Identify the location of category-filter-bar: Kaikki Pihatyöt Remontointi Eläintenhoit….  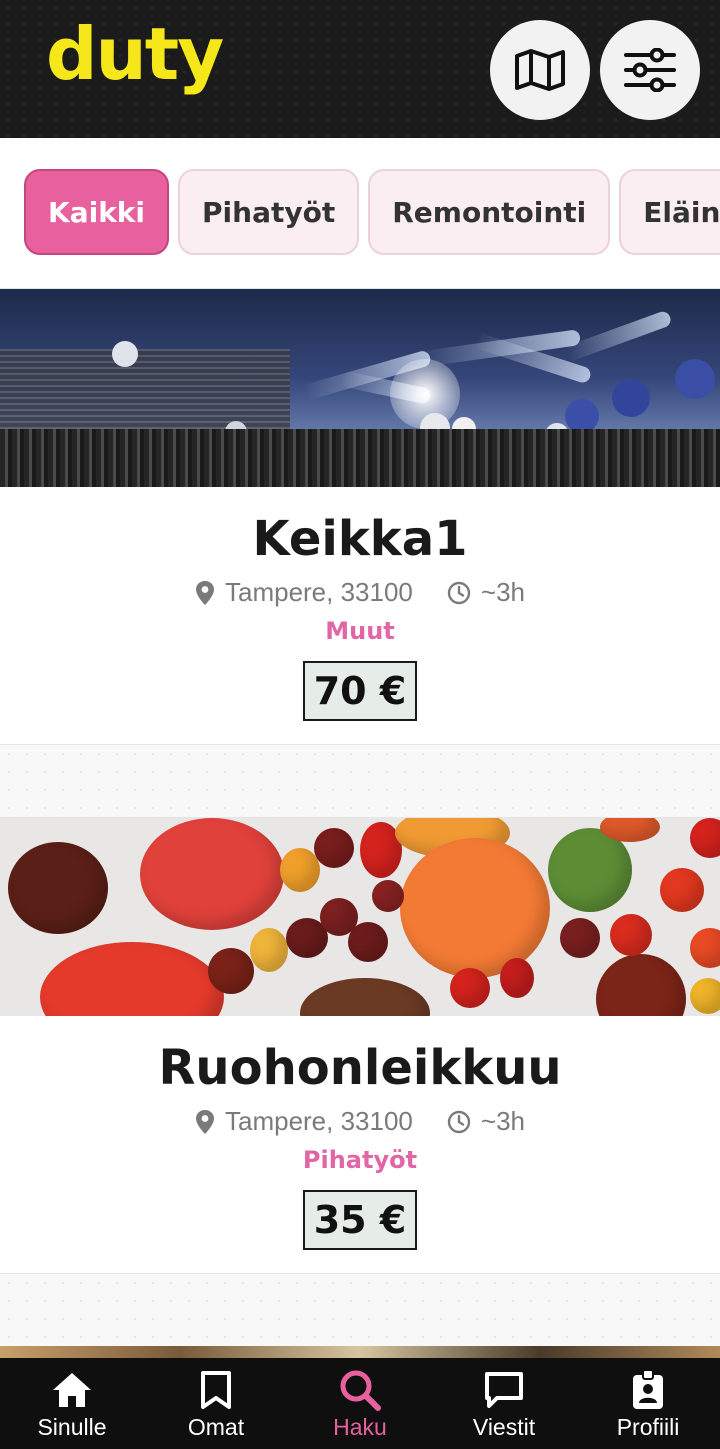
(360, 213).